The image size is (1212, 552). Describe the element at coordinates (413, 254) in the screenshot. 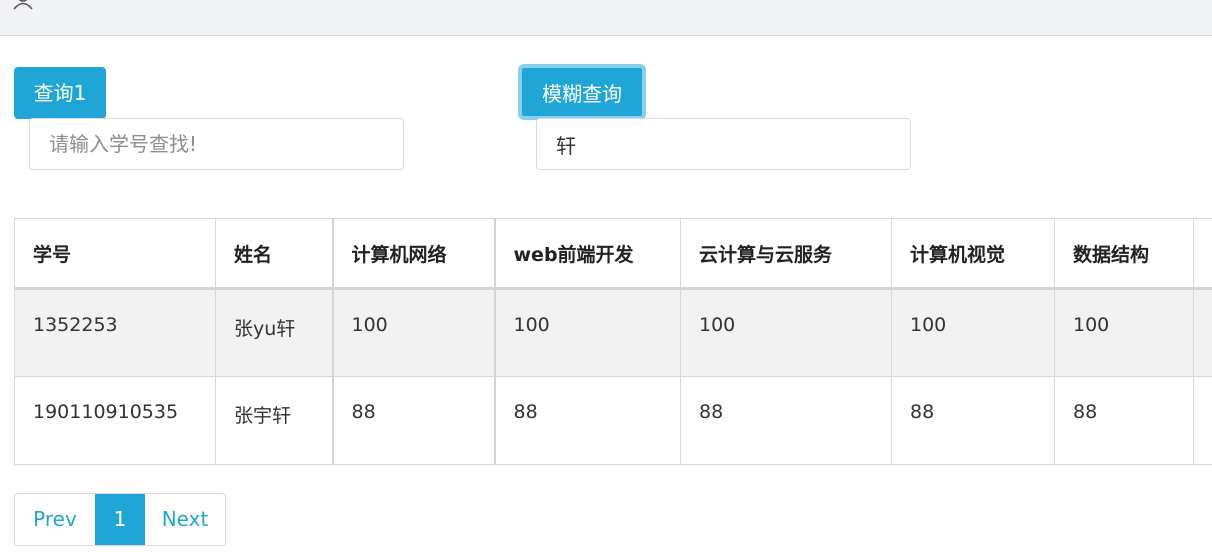

I see `column-header-computer-network: 计算机网络` at that location.